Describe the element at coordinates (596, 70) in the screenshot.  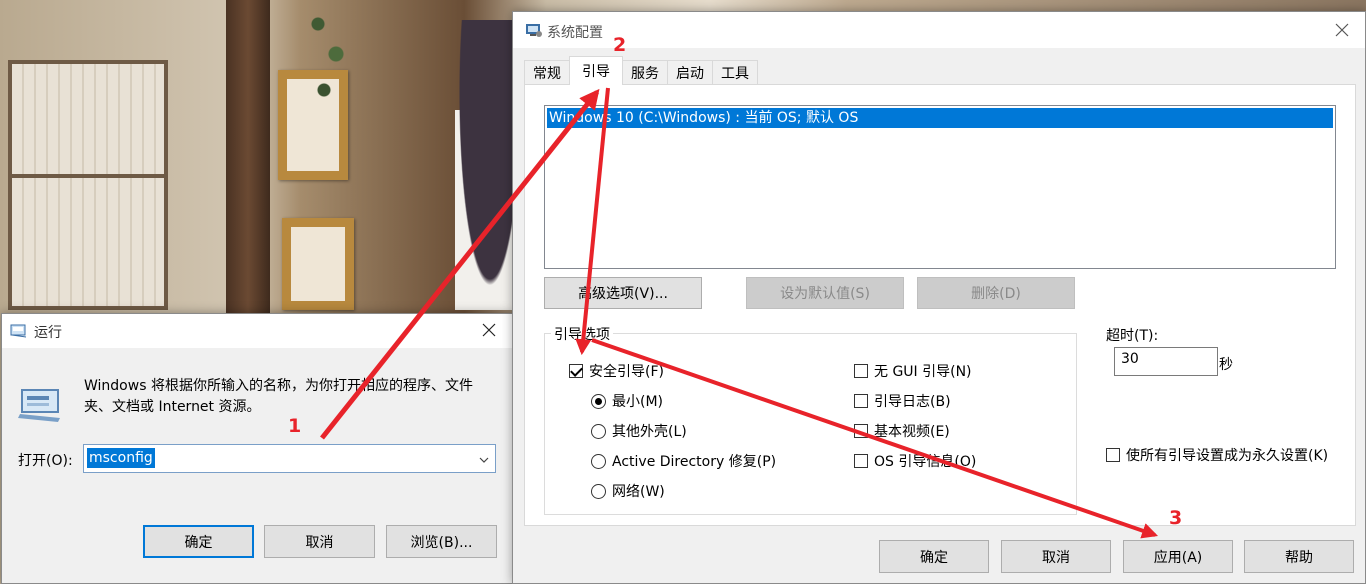
I see `tab-boot: 引导` at that location.